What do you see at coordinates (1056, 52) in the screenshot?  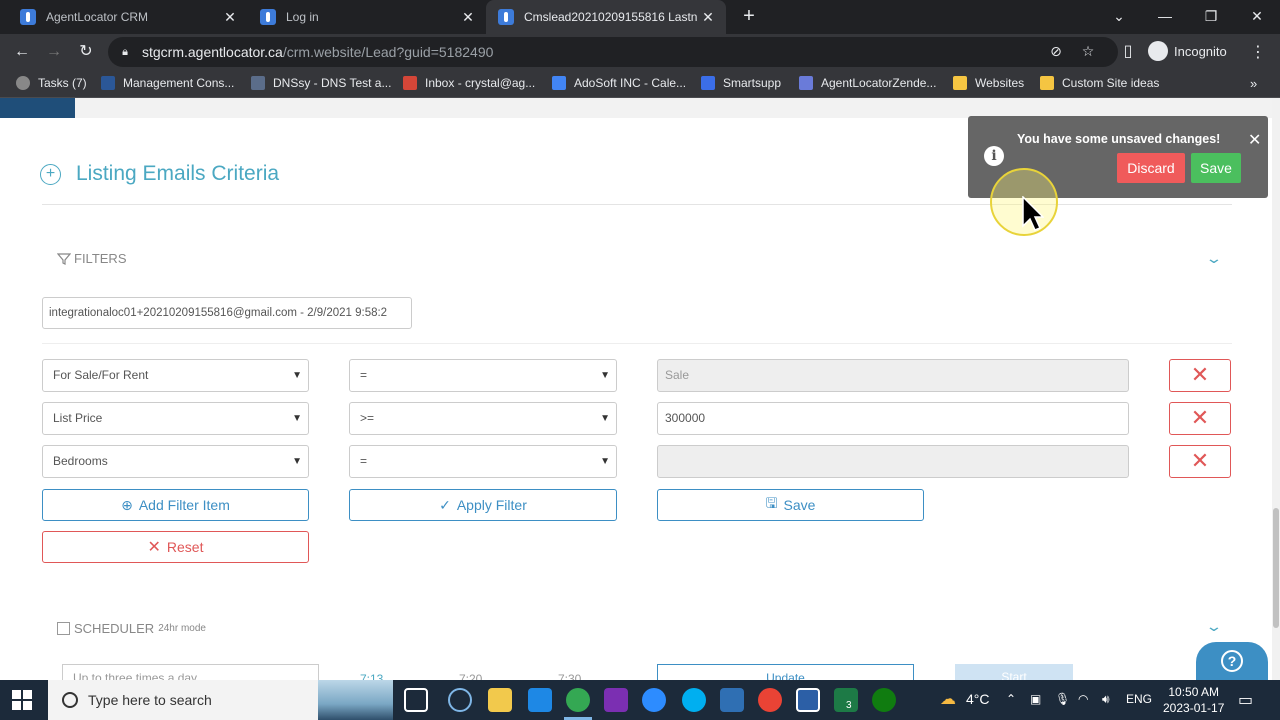 I see `eye-off-icon: ⊘` at bounding box center [1056, 52].